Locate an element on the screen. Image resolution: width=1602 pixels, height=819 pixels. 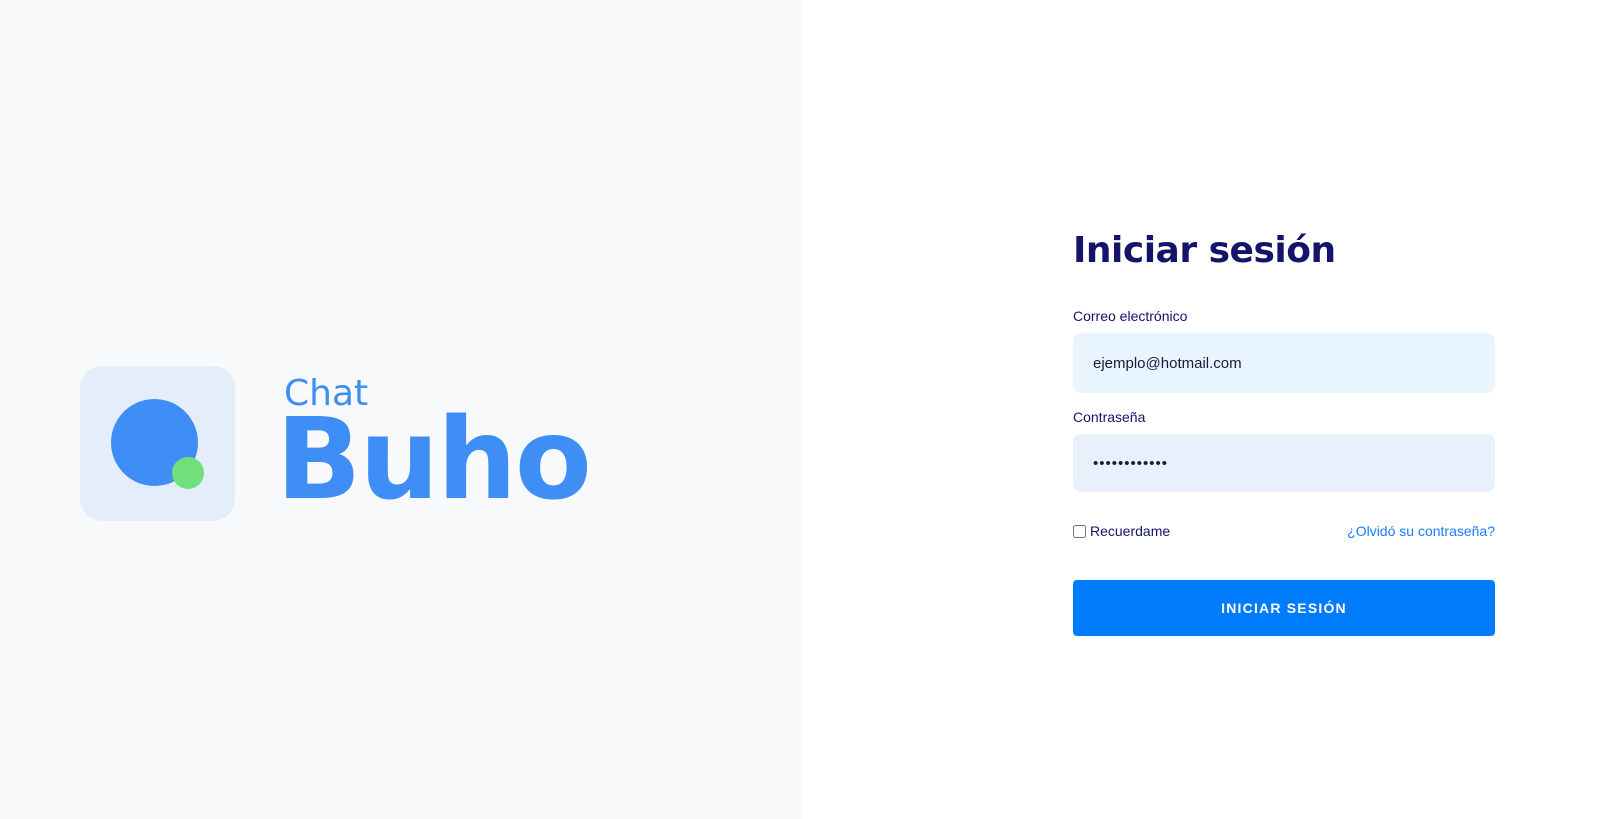
password-field is located at coordinates (1284, 463).